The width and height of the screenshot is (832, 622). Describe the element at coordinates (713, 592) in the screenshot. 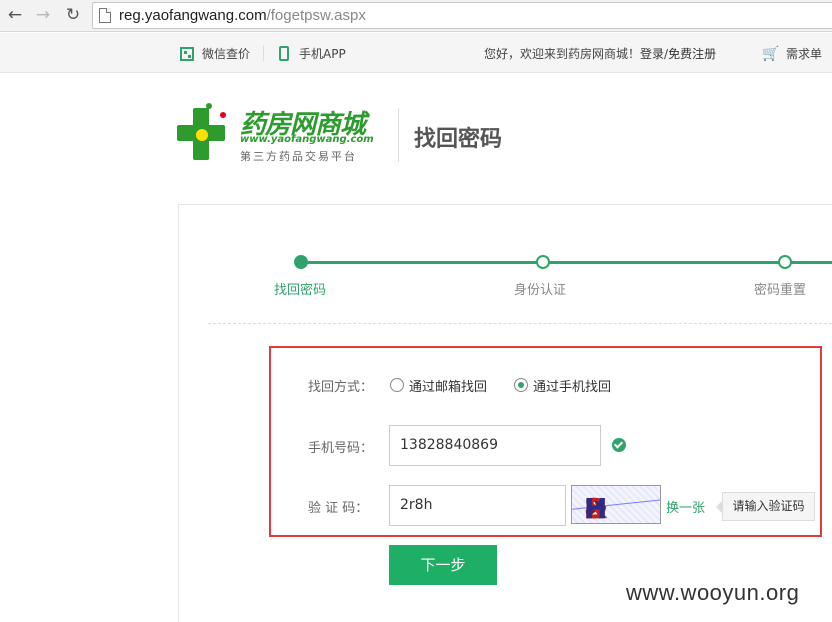

I see `watermark-text: www.wooyun.org` at that location.